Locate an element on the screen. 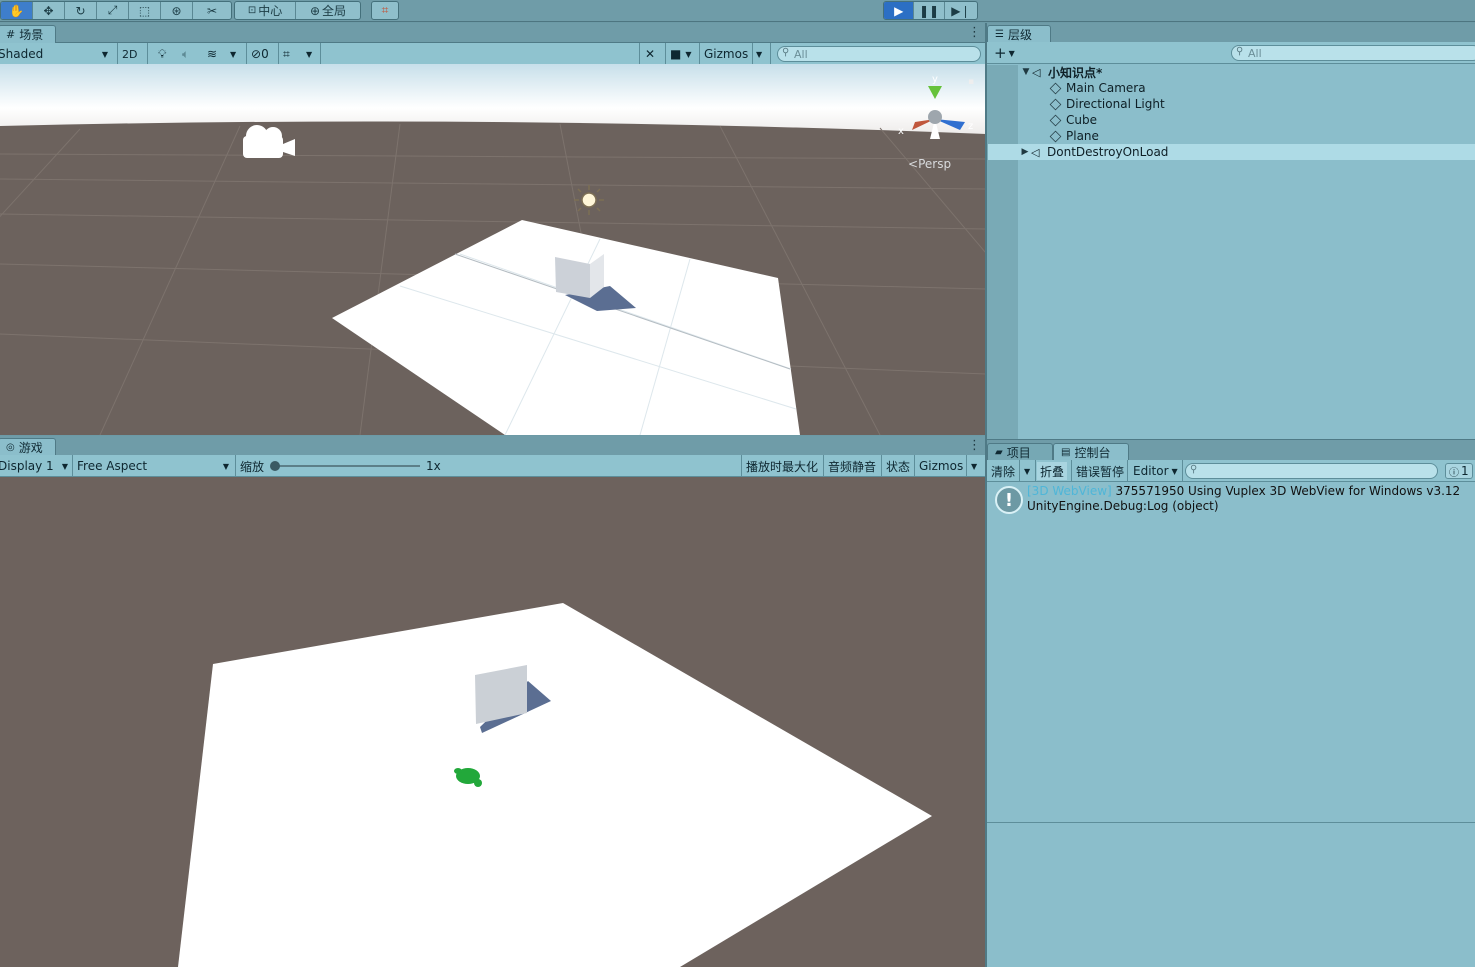 This screenshot has height=967, width=1475. game-menu-icon: ⋮ is located at coordinates (974, 445).